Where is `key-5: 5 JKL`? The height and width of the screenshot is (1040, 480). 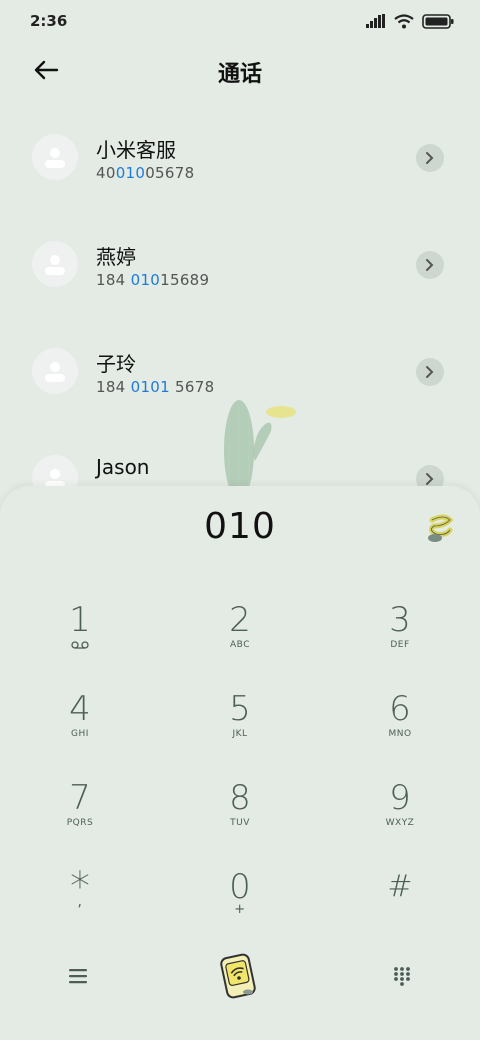 key-5: 5 JKL is located at coordinates (240, 709).